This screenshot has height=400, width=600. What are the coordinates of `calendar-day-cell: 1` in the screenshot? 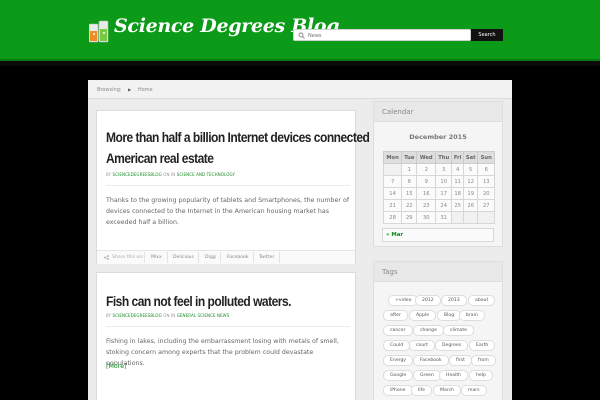 It's located at (409, 169).